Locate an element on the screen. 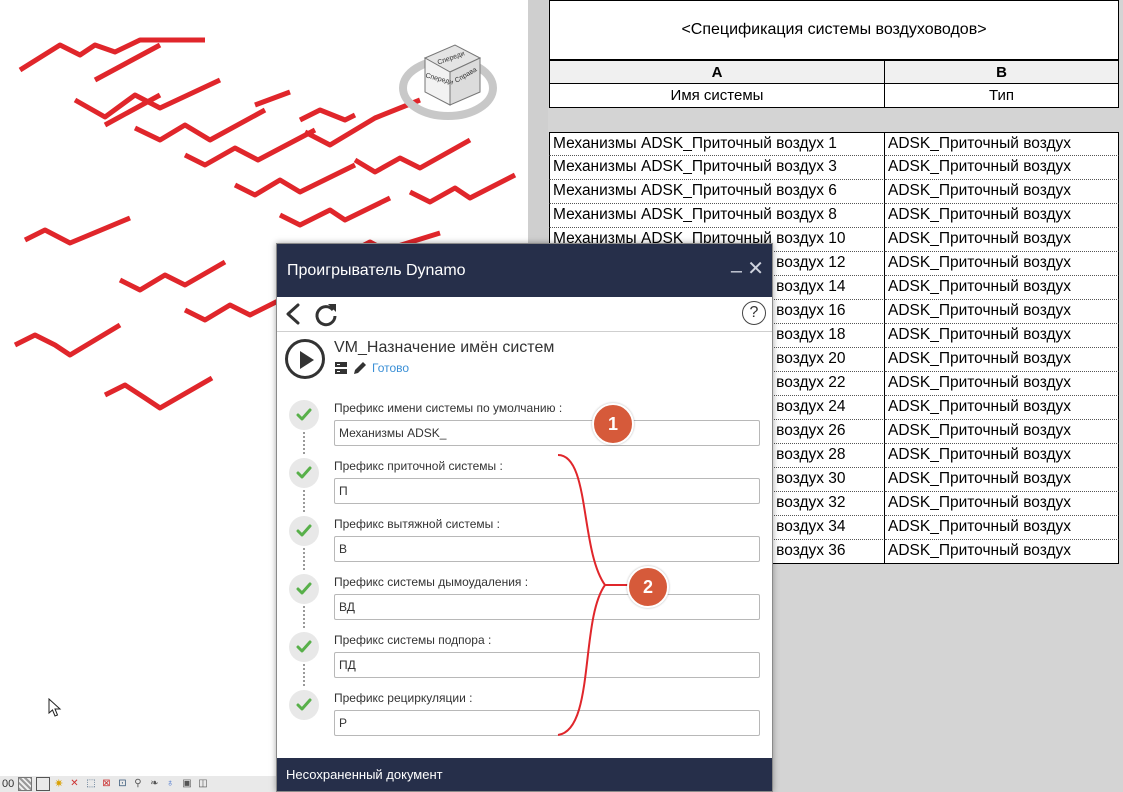 The height and width of the screenshot is (792, 1123). column-header-system-name: Имя системы is located at coordinates (717, 96).